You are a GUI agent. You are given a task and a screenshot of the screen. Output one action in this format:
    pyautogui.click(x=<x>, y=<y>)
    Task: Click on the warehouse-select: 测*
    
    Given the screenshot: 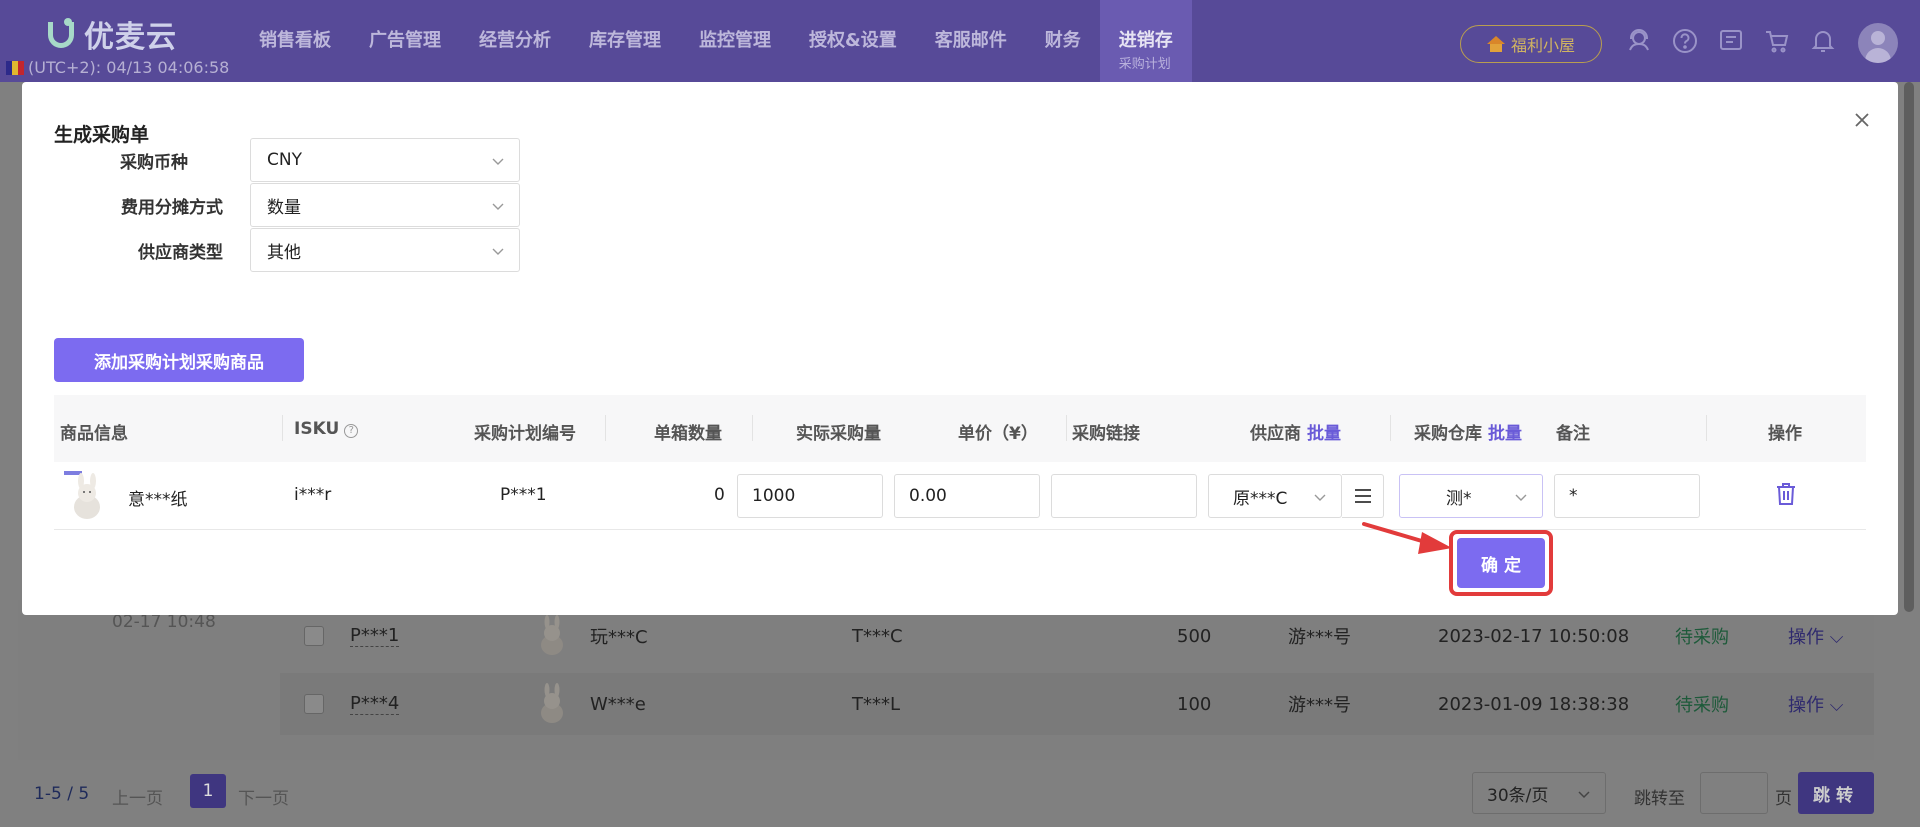 What is the action you would take?
    pyautogui.click(x=1471, y=496)
    